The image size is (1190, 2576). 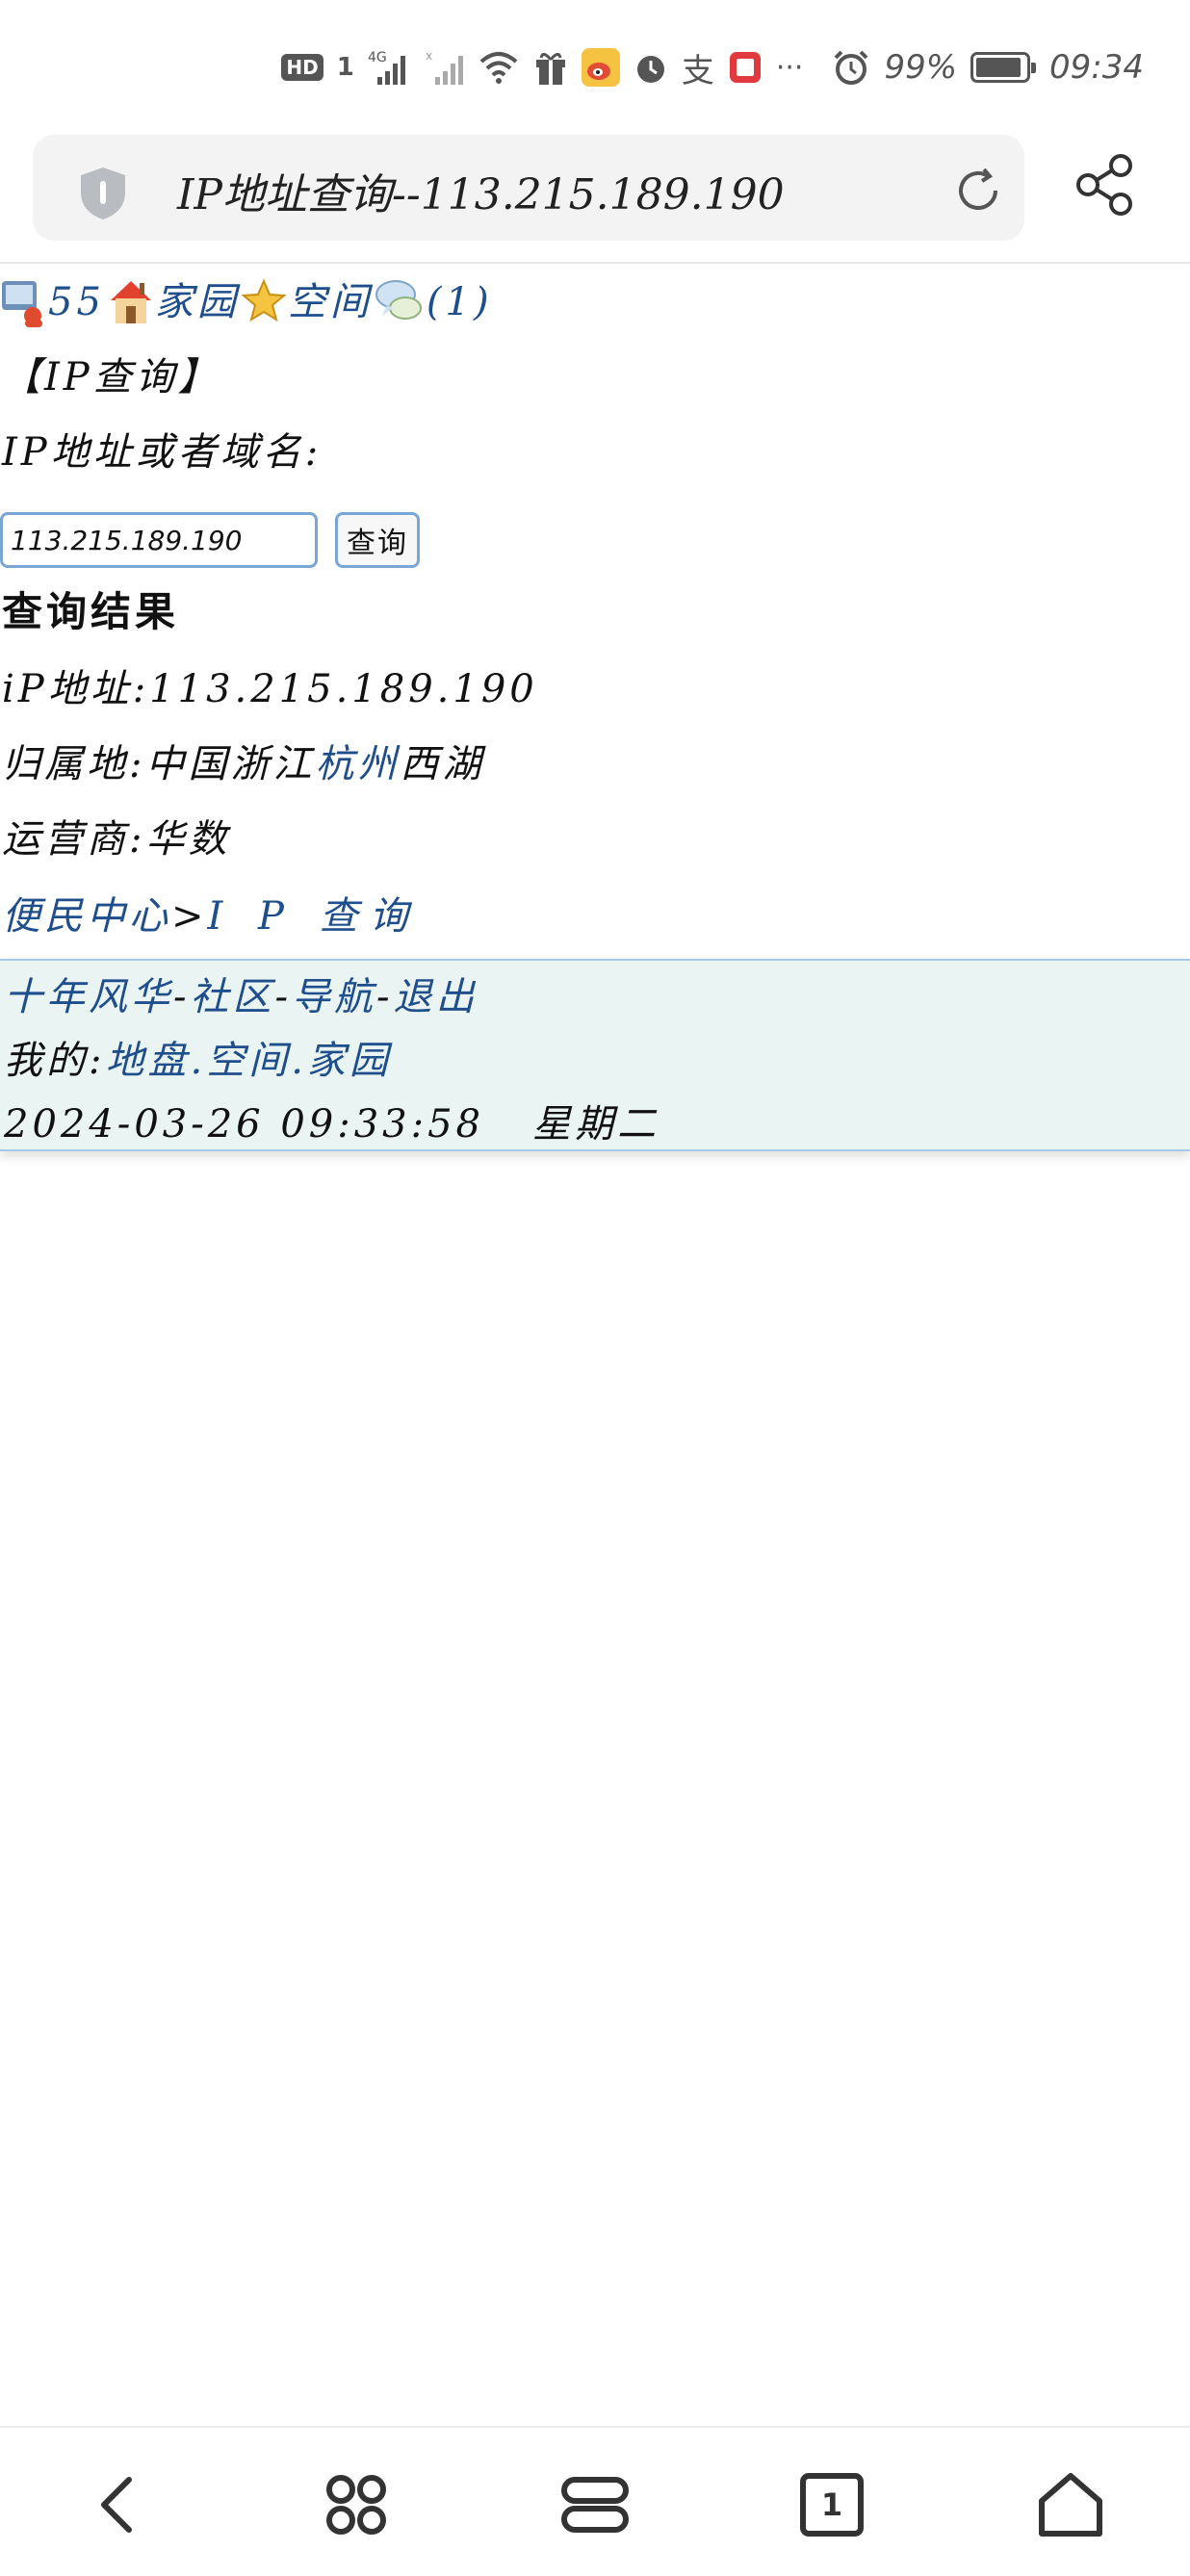 What do you see at coordinates (74, 764) in the screenshot?
I see `location-label: 归属地:` at bounding box center [74, 764].